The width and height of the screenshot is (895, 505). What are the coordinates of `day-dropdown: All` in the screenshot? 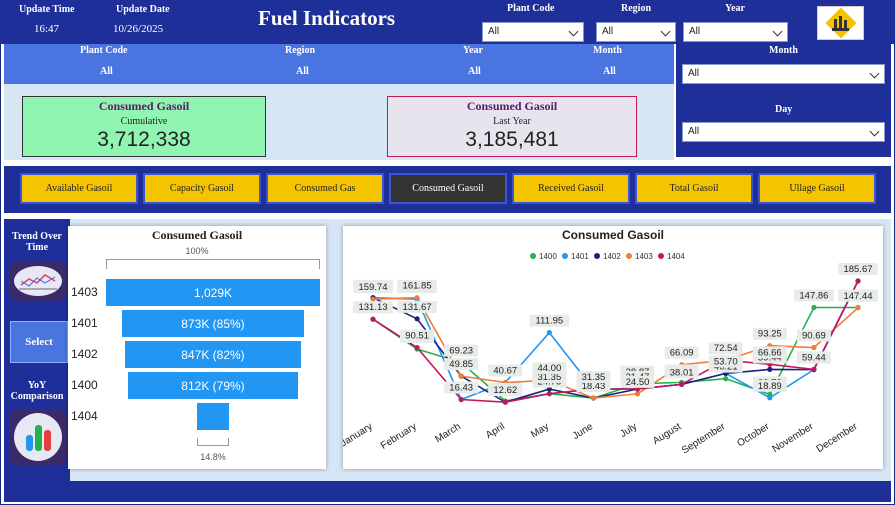 It's located at (783, 132).